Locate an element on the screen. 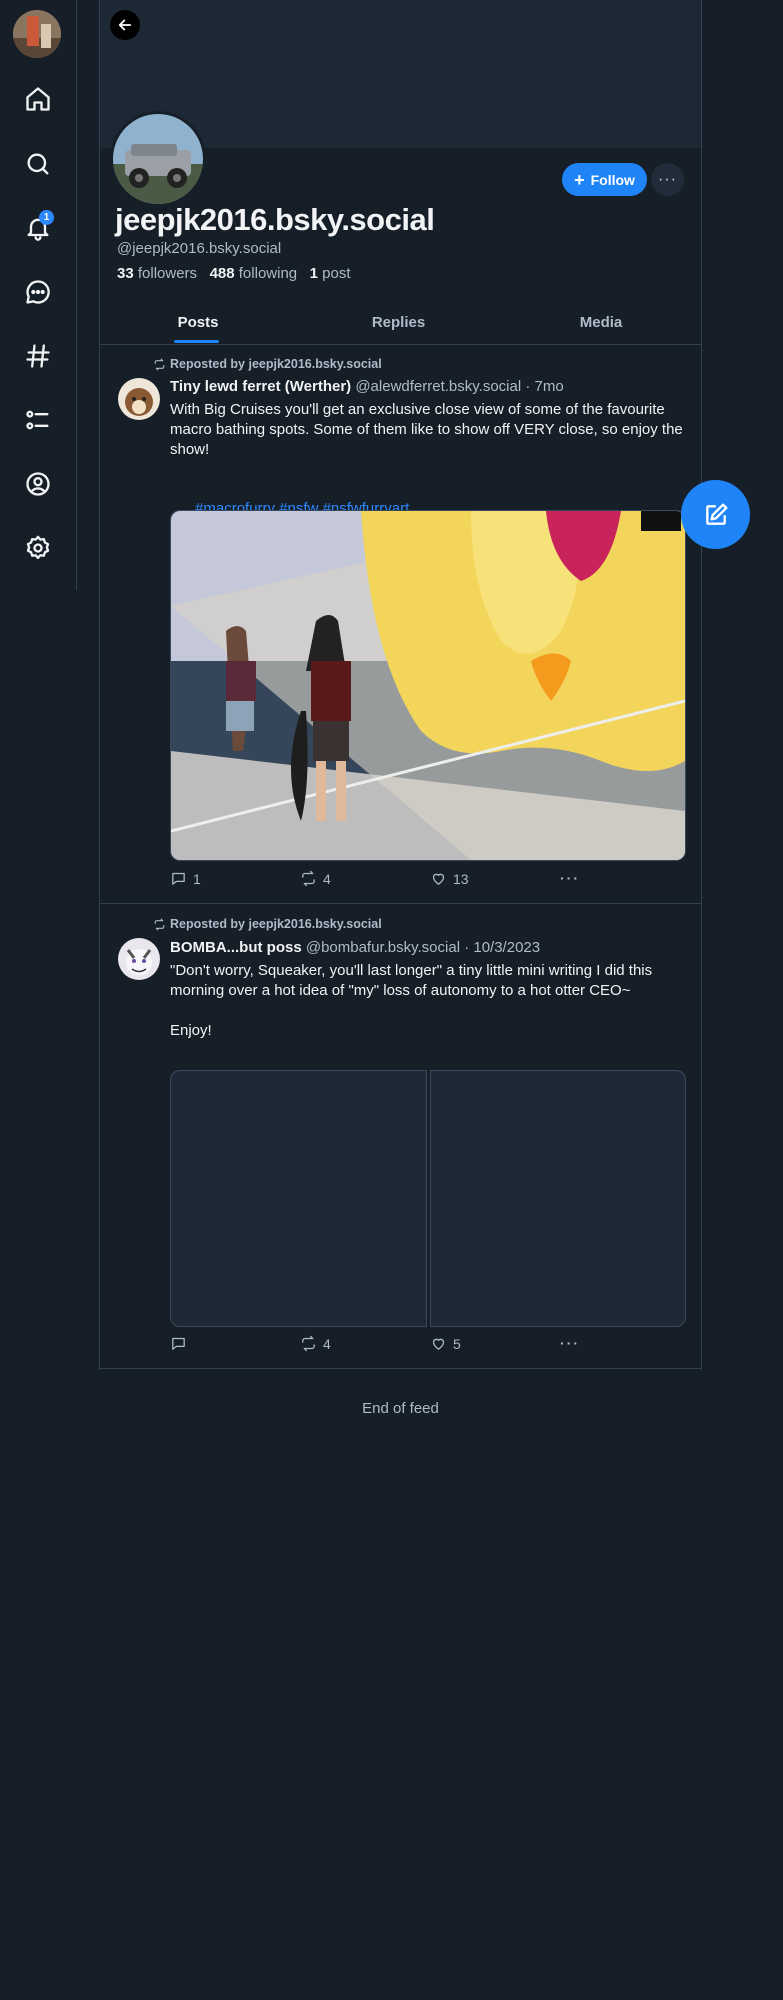 The height and width of the screenshot is (2000, 783). left-sidebar: 1 is located at coordinates (38, 295).